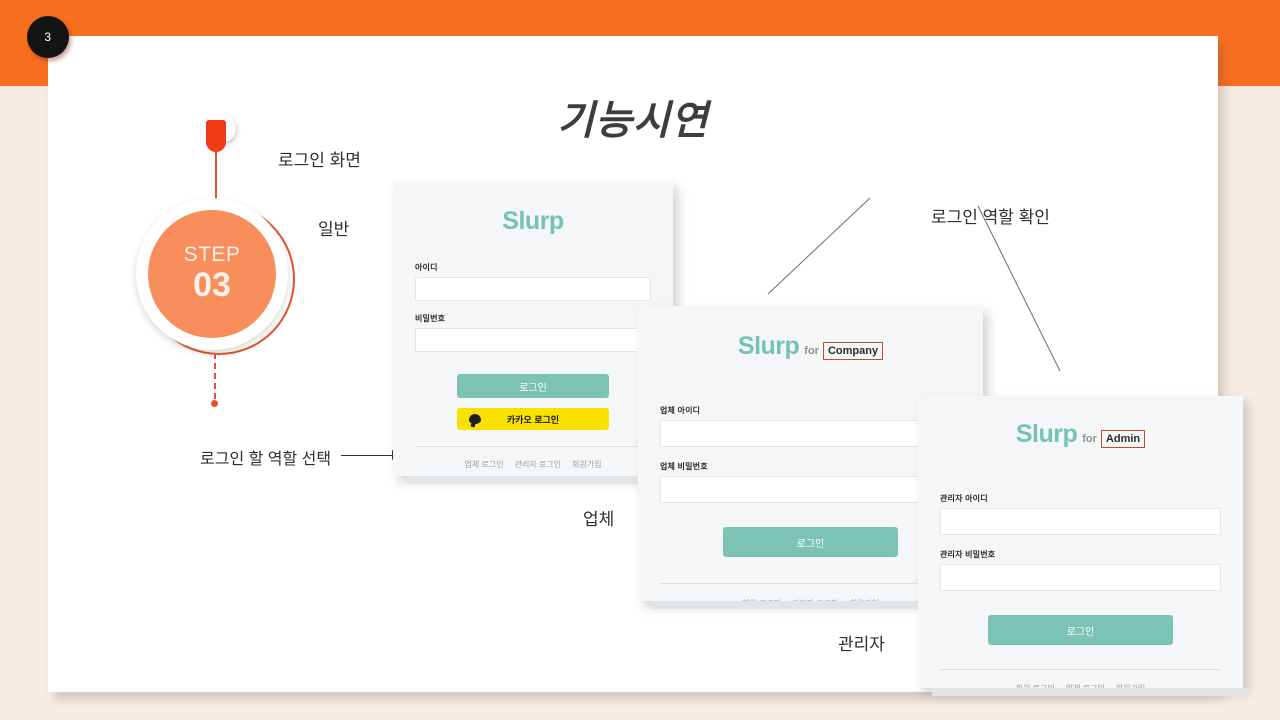  What do you see at coordinates (430, 318) in the screenshot?
I see `field-label-password: 비밀번호` at bounding box center [430, 318].